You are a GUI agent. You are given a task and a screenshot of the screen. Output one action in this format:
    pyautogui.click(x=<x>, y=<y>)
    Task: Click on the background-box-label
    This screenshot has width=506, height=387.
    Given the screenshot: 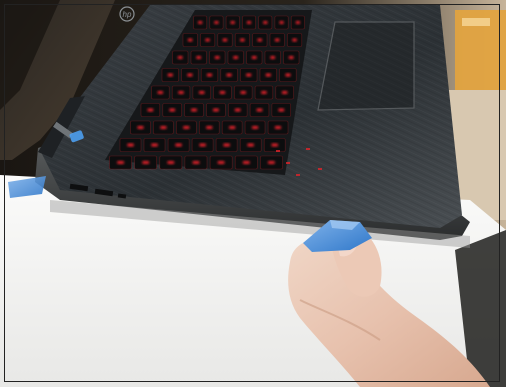 What is the action you would take?
    pyautogui.click(x=476, y=22)
    